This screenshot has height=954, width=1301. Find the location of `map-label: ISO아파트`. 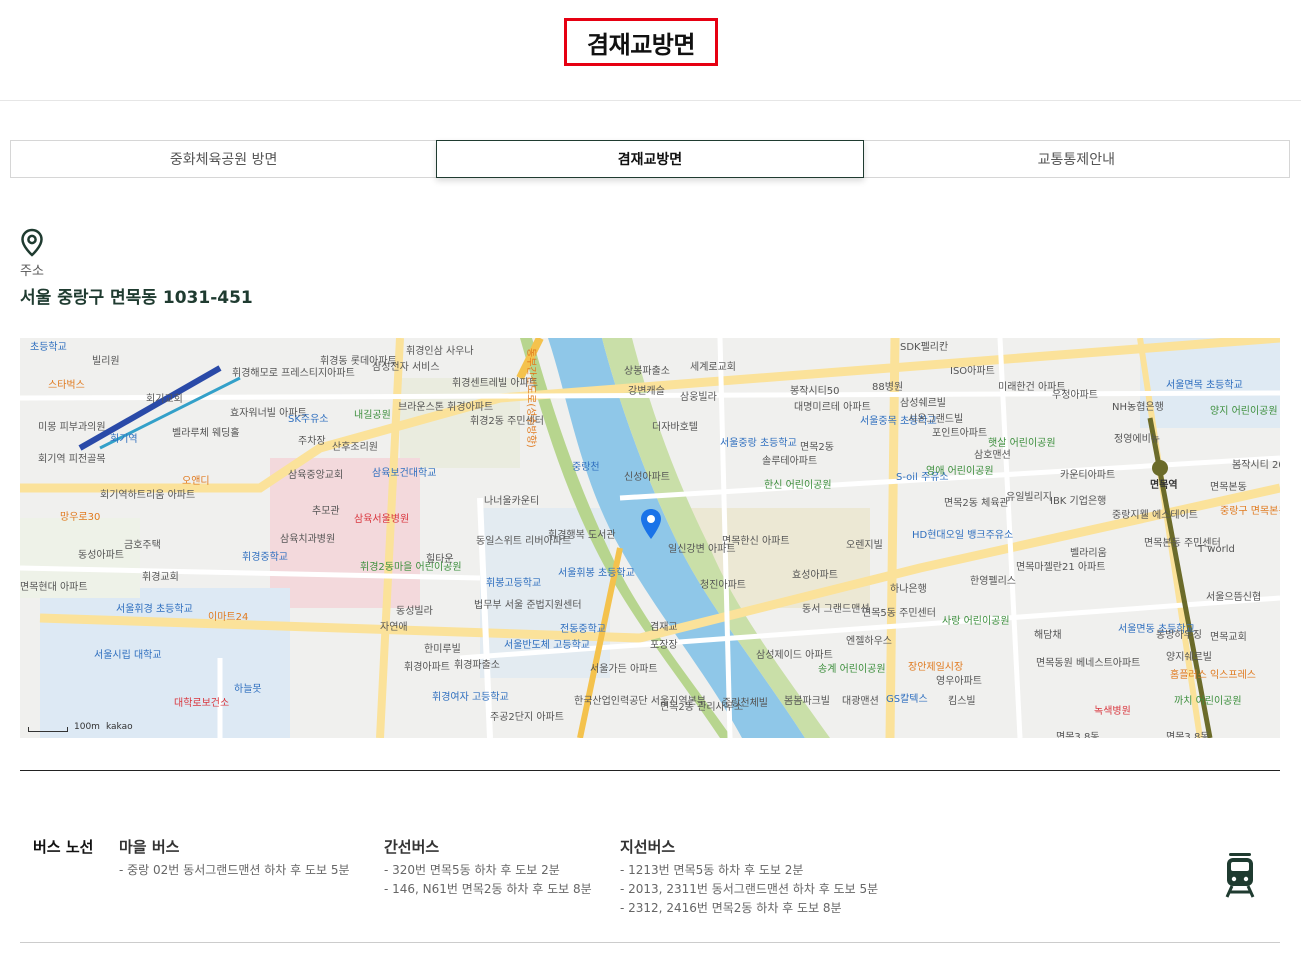

map-label: ISO아파트 is located at coordinates (972, 371).